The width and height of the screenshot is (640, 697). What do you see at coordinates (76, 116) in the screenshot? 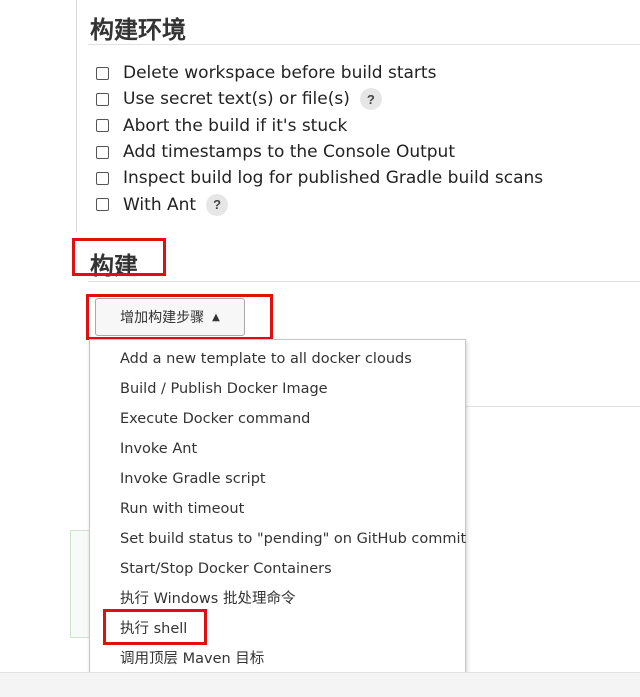
I see `section-left-border` at bounding box center [76, 116].